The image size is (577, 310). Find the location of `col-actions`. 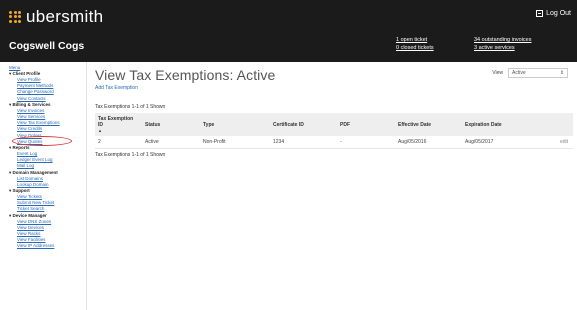

col-actions is located at coordinates (553, 124).